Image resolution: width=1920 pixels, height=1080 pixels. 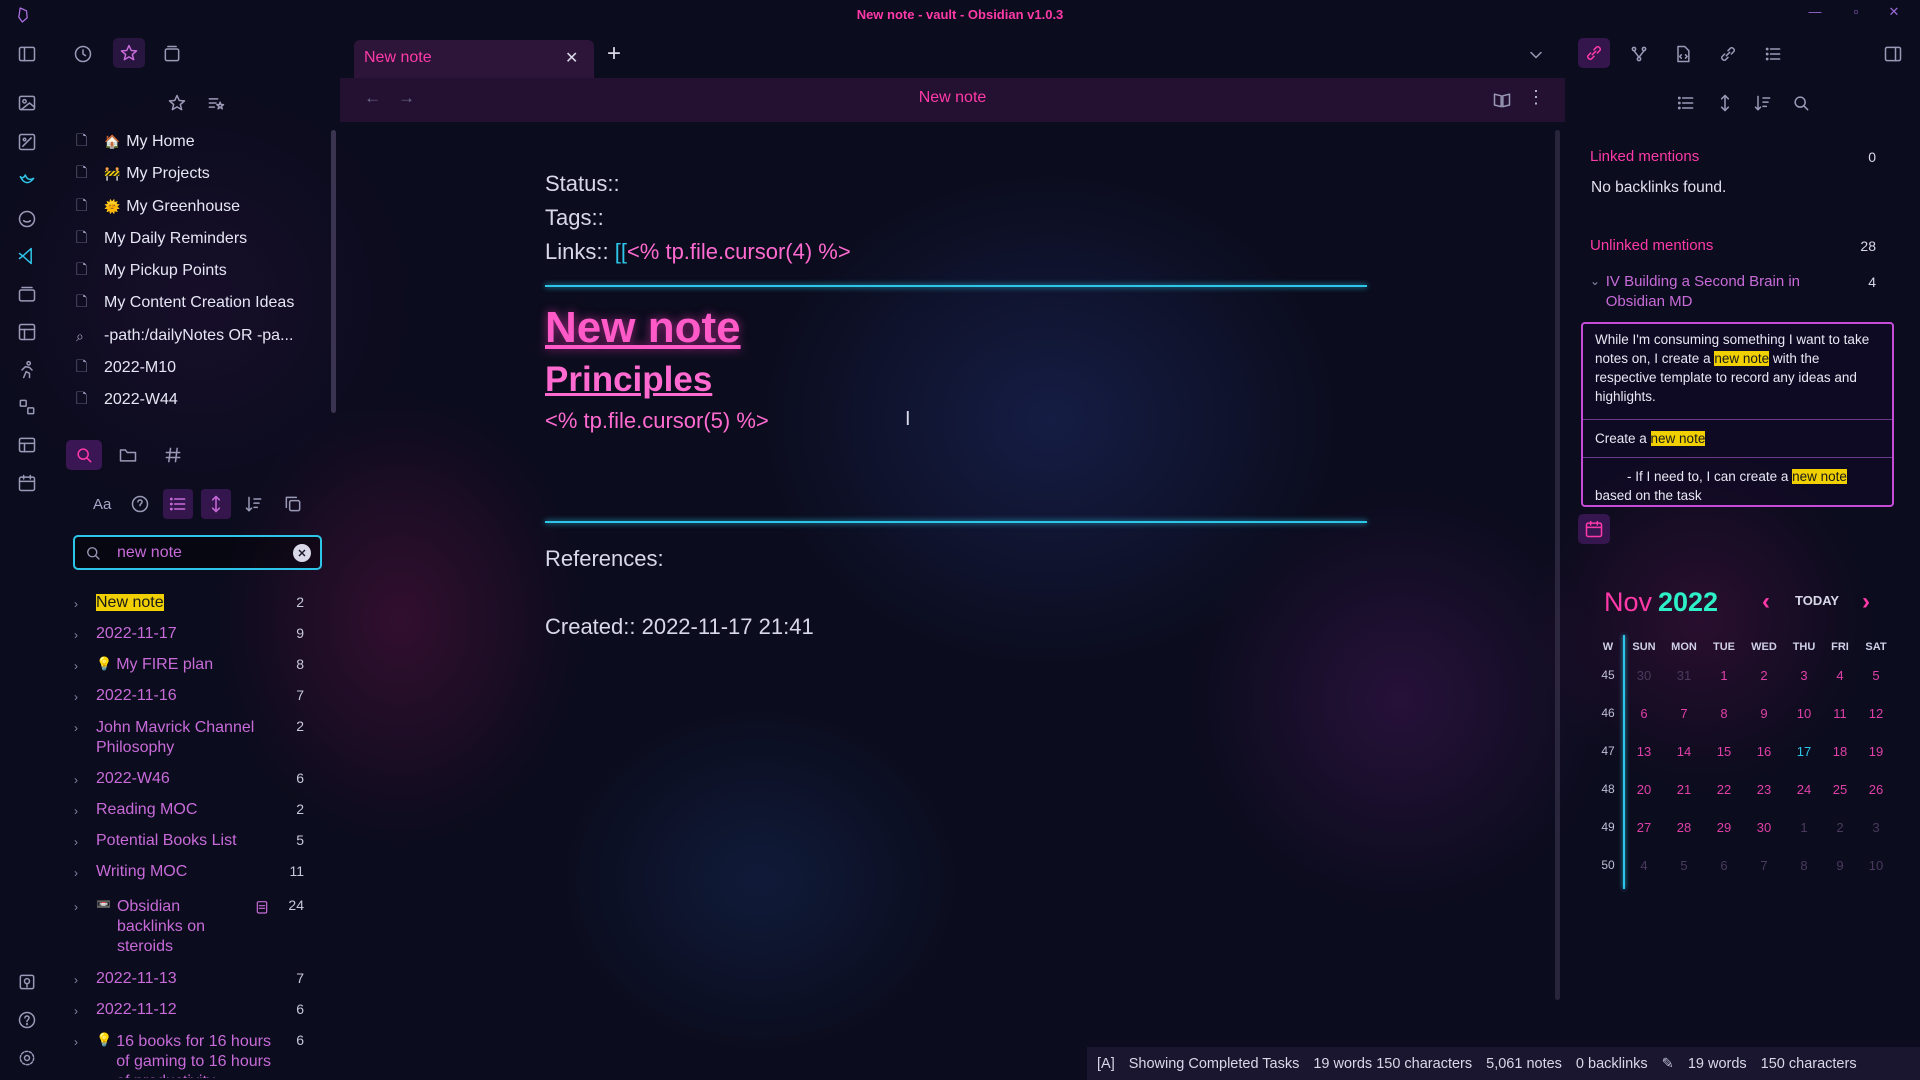 I want to click on completed-tasks-status: Showing Completed Tasks, so click(x=1214, y=1064).